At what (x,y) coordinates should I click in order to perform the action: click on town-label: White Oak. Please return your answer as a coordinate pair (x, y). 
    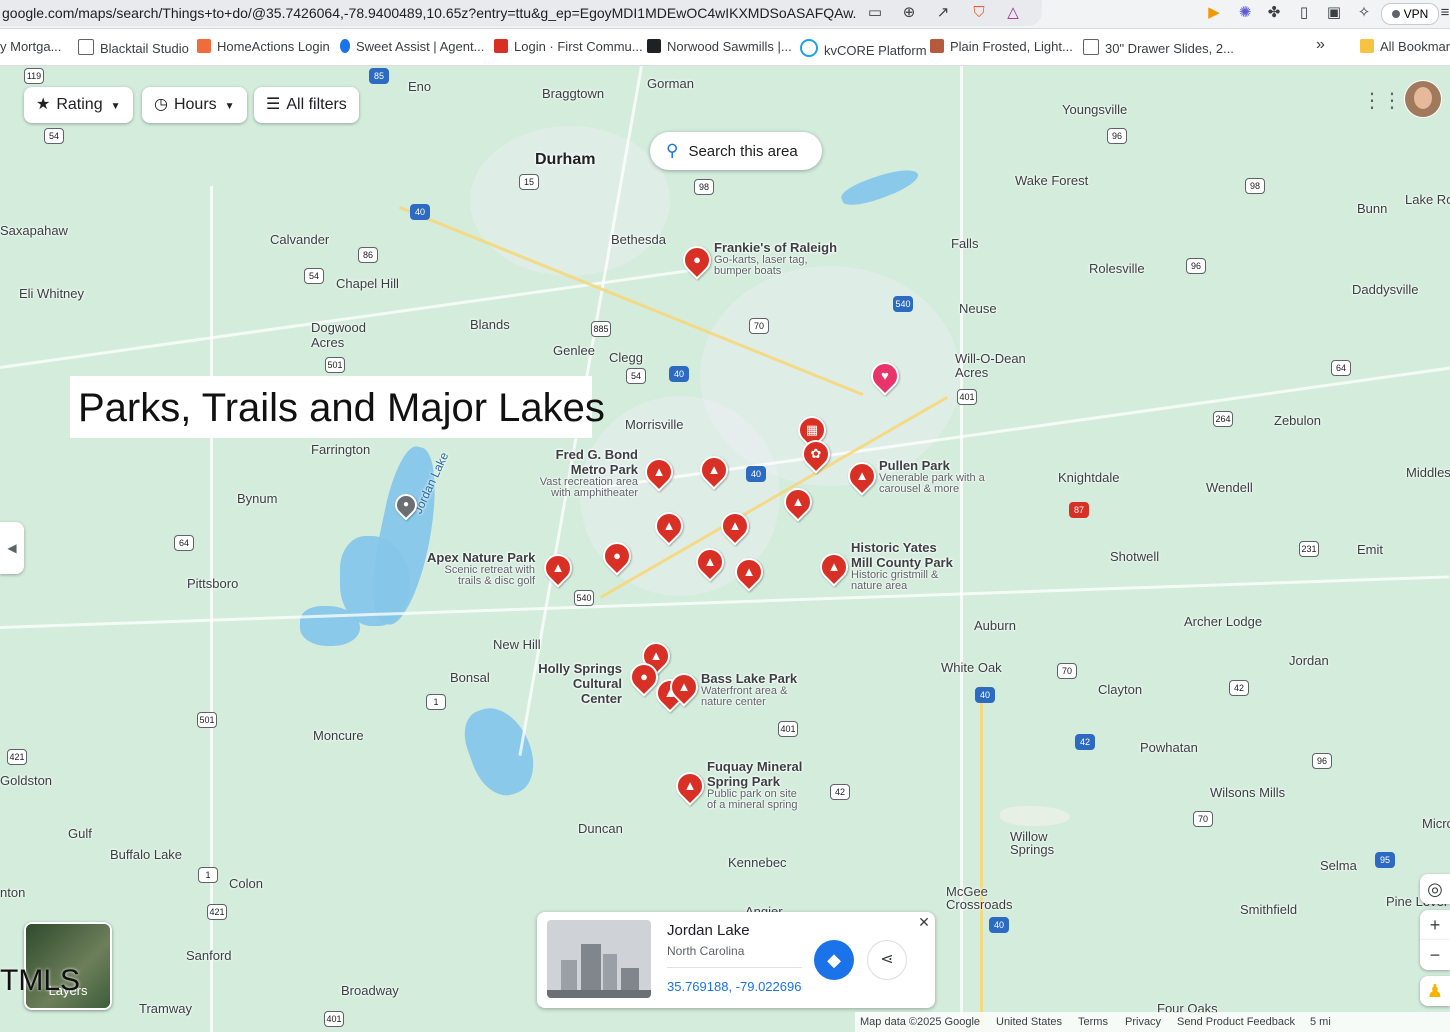
    Looking at the image, I should click on (971, 667).